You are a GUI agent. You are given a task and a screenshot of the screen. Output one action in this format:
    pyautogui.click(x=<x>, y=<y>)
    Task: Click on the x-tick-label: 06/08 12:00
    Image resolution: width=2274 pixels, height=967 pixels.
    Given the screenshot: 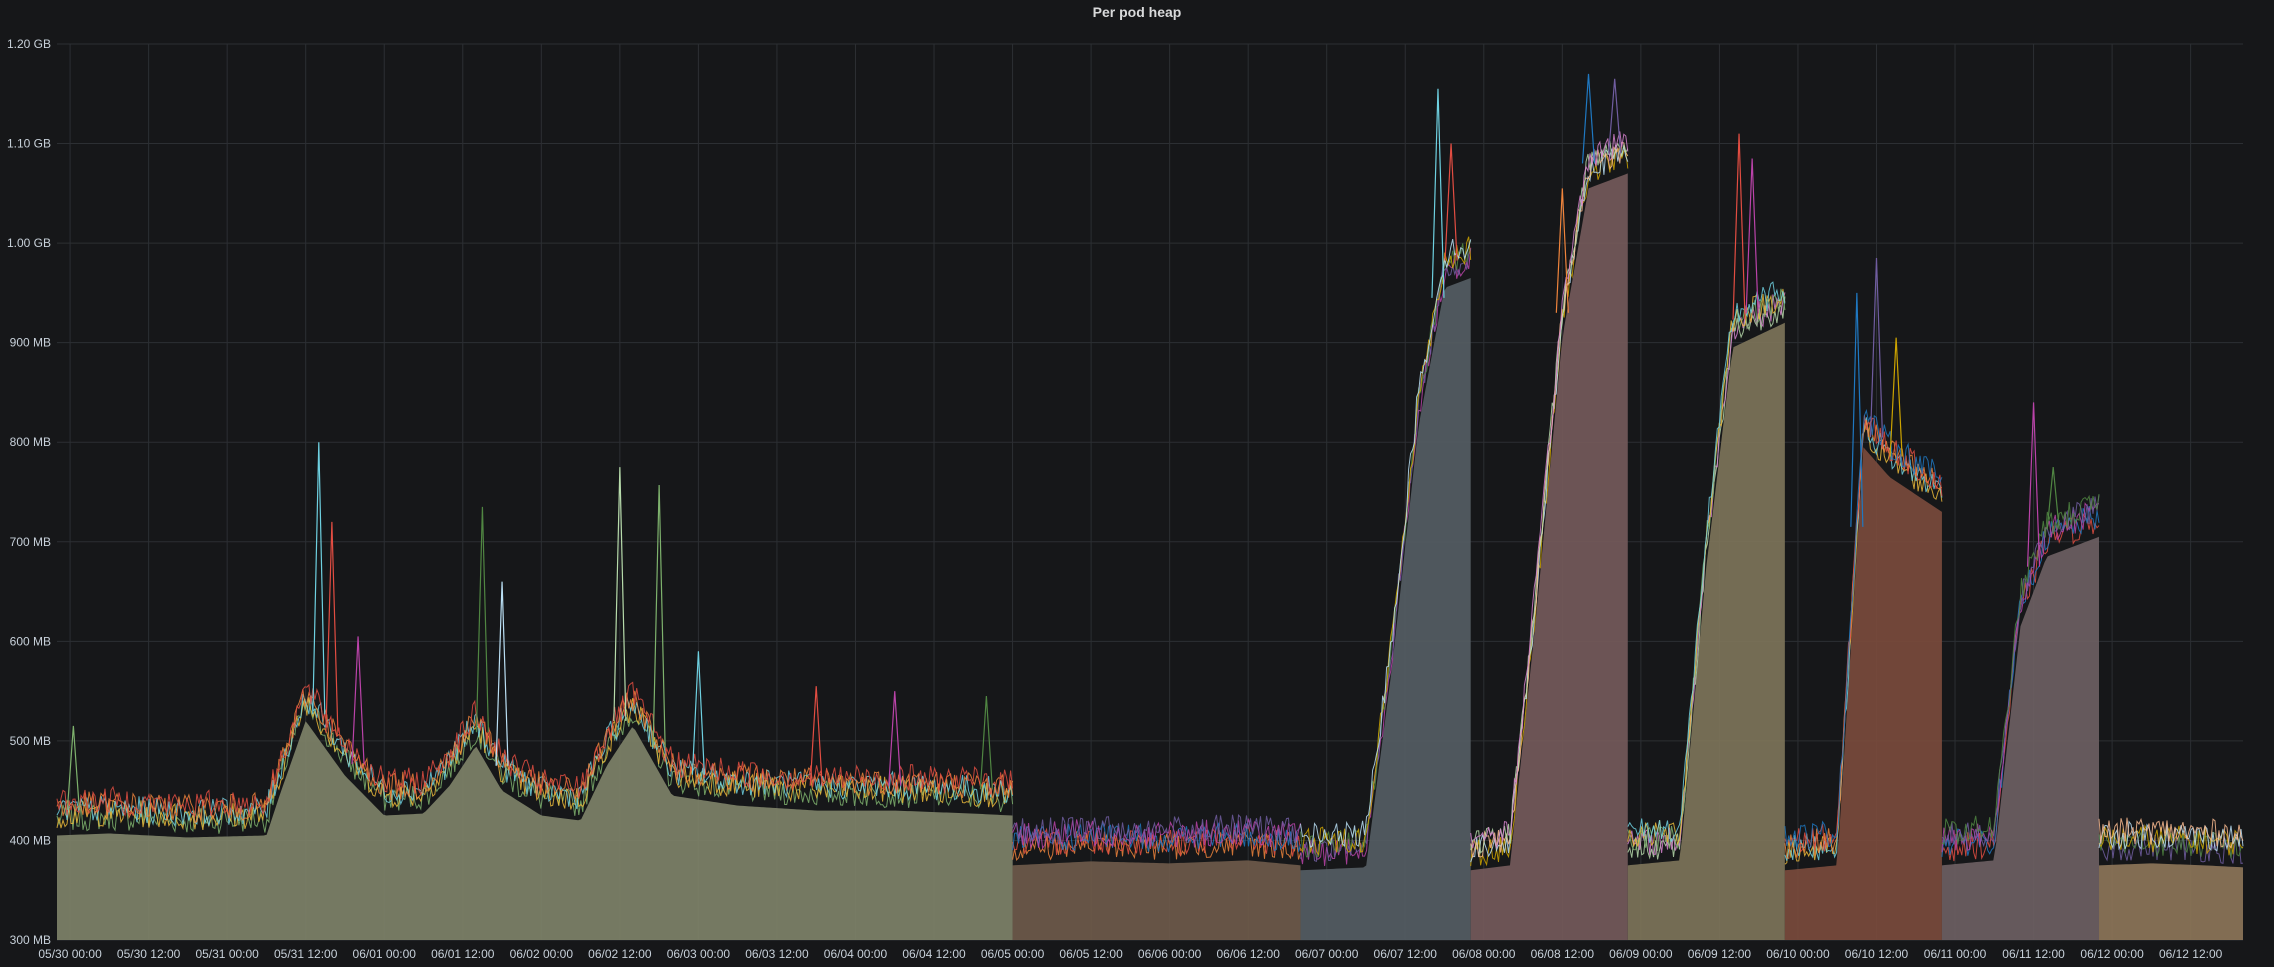 What is the action you would take?
    pyautogui.click(x=1563, y=954)
    